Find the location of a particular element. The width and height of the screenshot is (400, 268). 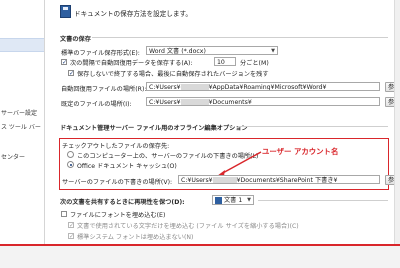

default-path-prefix: C:¥Users¥ is located at coordinates (165, 102).